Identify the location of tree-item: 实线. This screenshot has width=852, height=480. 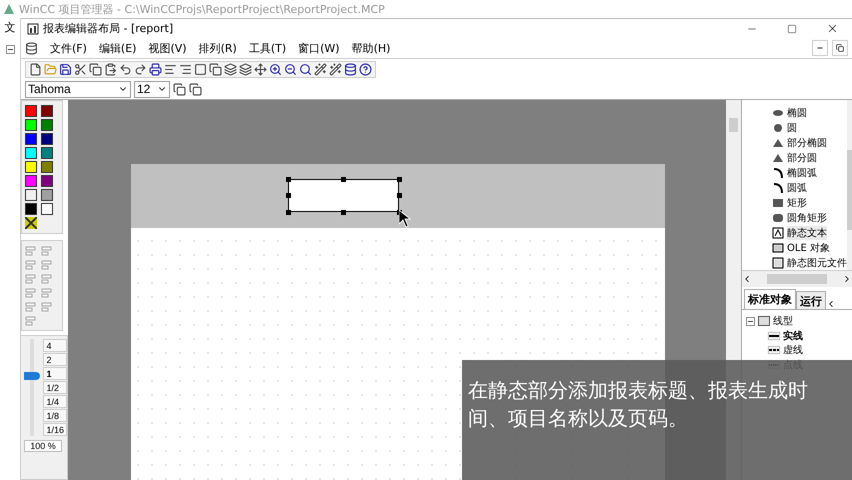
(793, 335).